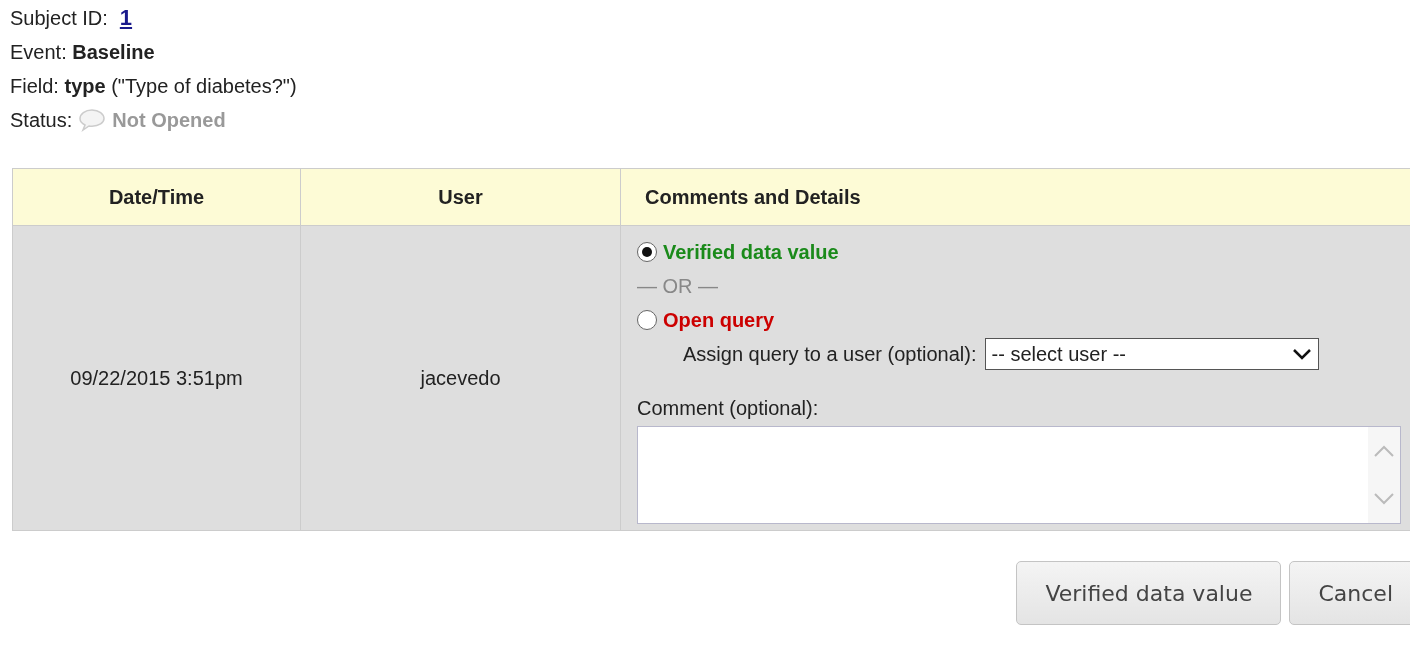  What do you see at coordinates (1015, 197) in the screenshot?
I see `column-header: Comments and Details` at bounding box center [1015, 197].